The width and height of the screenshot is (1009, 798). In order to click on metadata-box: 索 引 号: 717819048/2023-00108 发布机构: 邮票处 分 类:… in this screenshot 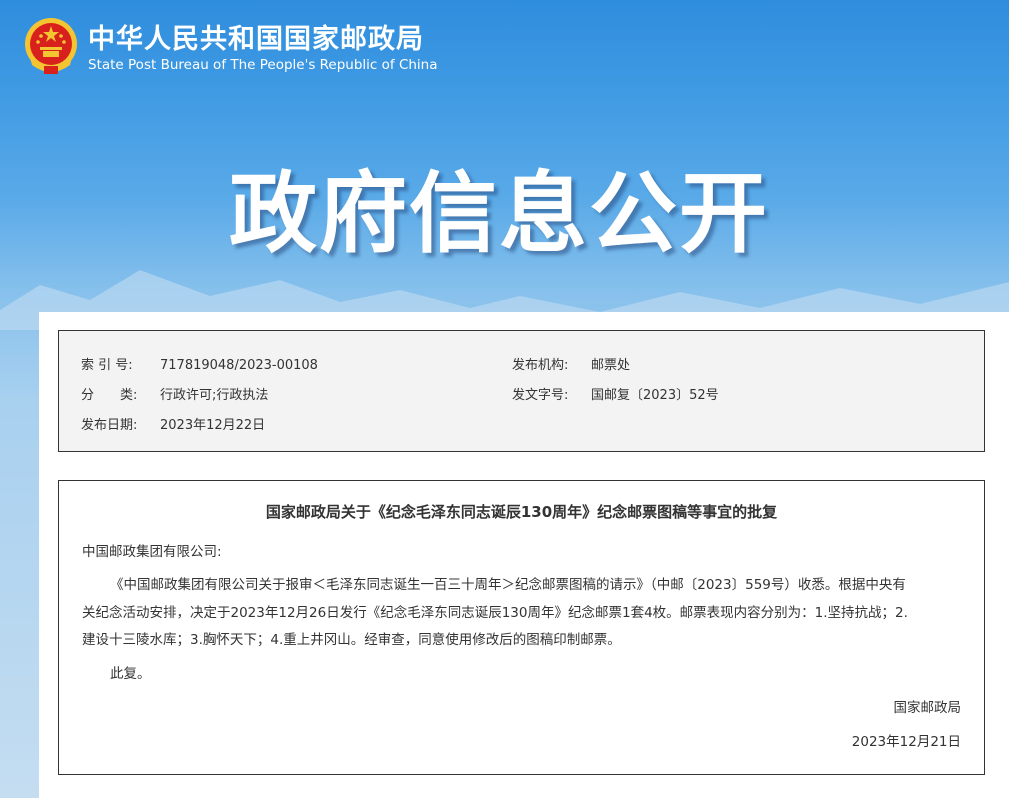, I will do `click(521, 391)`.